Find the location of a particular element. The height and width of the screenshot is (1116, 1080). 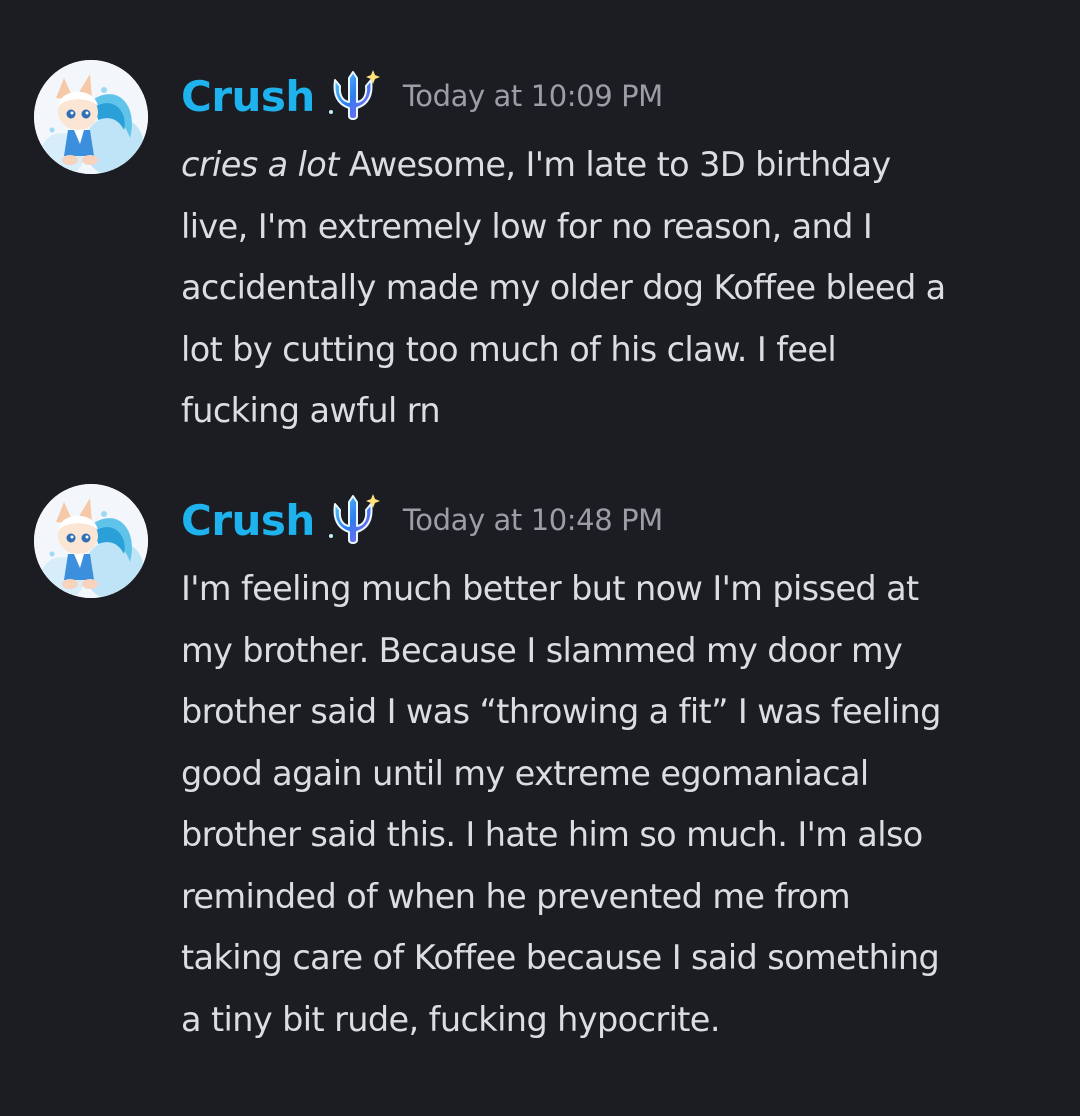

message-line: a tiny bit rude, fucking hypocrite. is located at coordinates (450, 1019).